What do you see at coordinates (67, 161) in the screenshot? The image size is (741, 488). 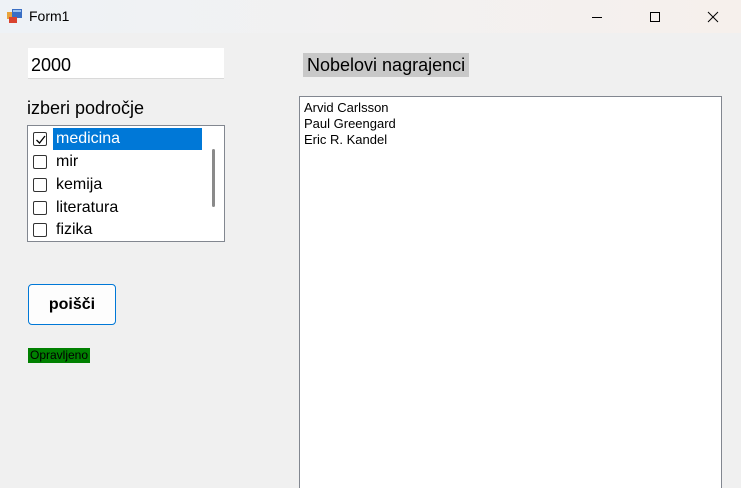 I see `checklist-item-label: mir` at bounding box center [67, 161].